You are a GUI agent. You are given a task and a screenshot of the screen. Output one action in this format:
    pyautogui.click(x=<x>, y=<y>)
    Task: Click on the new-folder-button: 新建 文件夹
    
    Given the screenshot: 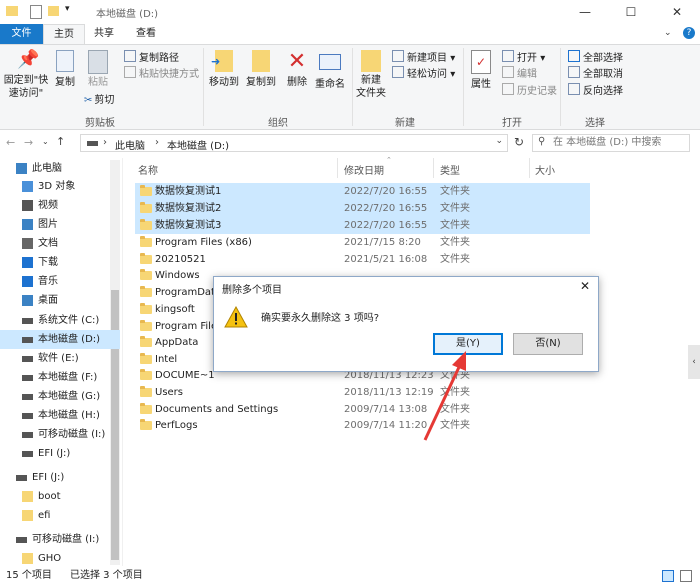 What is the action you would take?
    pyautogui.click(x=371, y=75)
    